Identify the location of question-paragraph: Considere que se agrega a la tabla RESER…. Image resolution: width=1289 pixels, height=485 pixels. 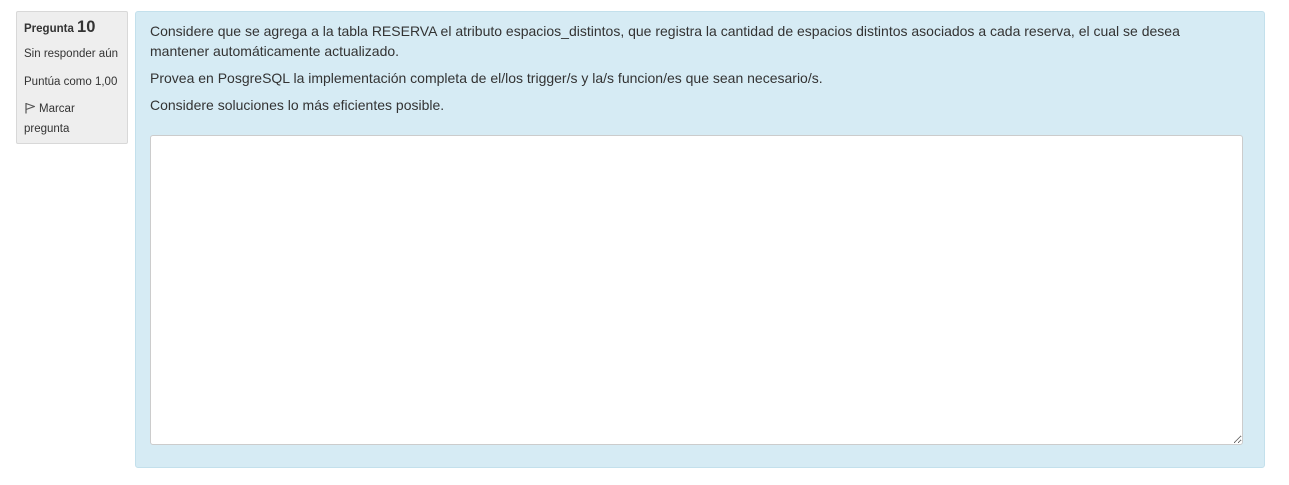
(665, 41).